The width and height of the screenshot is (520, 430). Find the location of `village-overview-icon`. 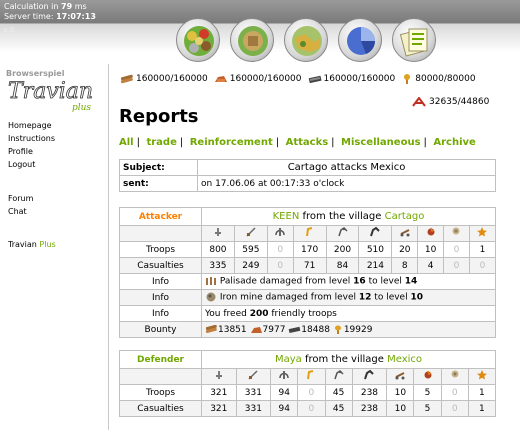

village-overview-icon is located at coordinates (198, 40).